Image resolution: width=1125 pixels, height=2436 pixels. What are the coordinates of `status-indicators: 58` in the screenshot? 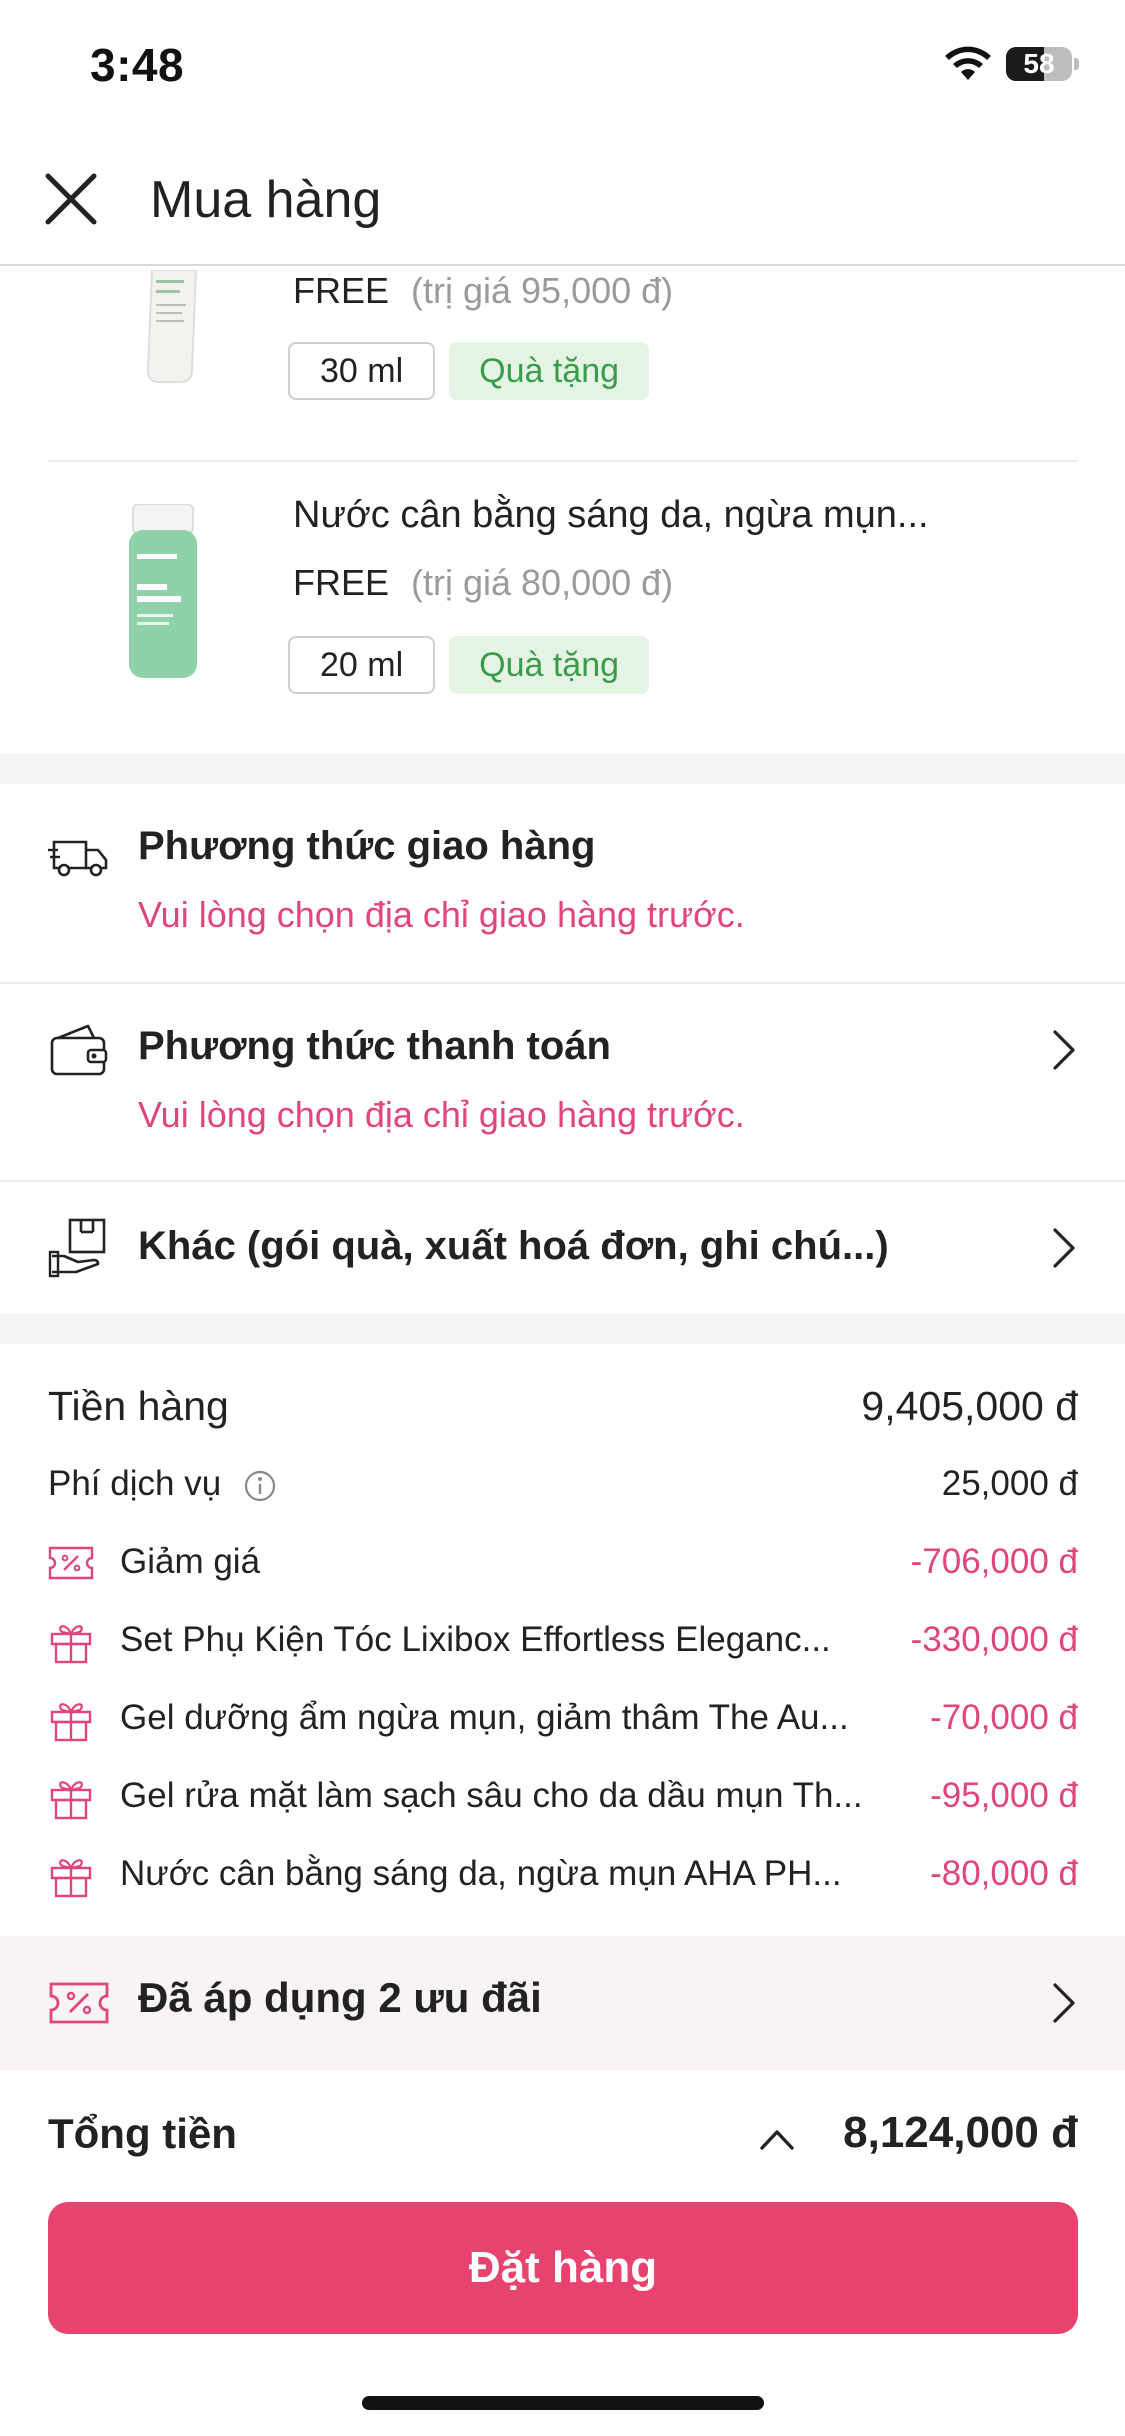 It's located at (1011, 64).